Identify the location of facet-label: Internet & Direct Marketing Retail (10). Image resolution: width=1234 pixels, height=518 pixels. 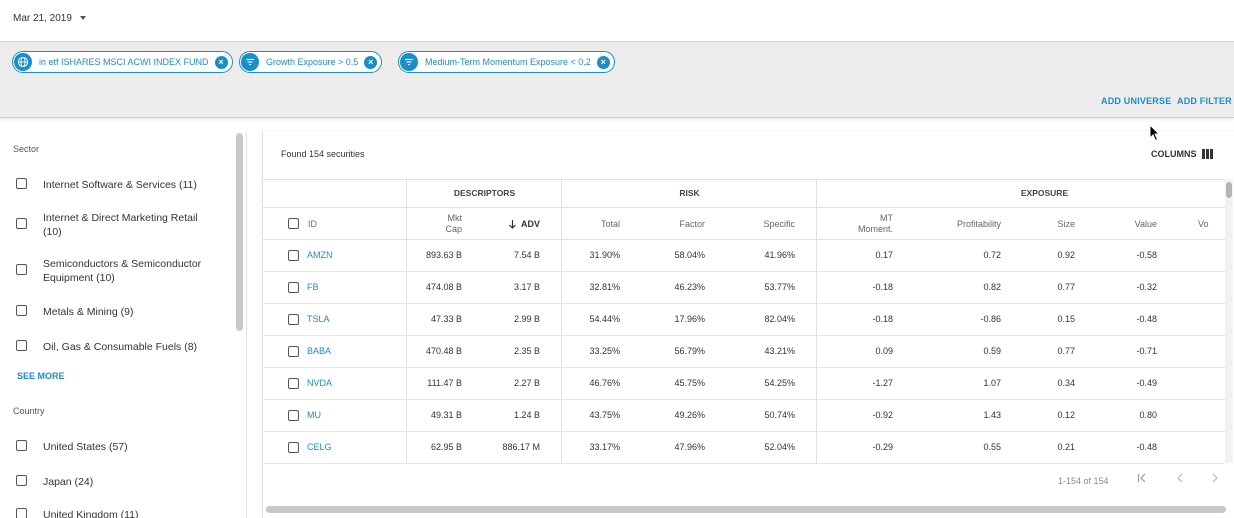
(120, 225).